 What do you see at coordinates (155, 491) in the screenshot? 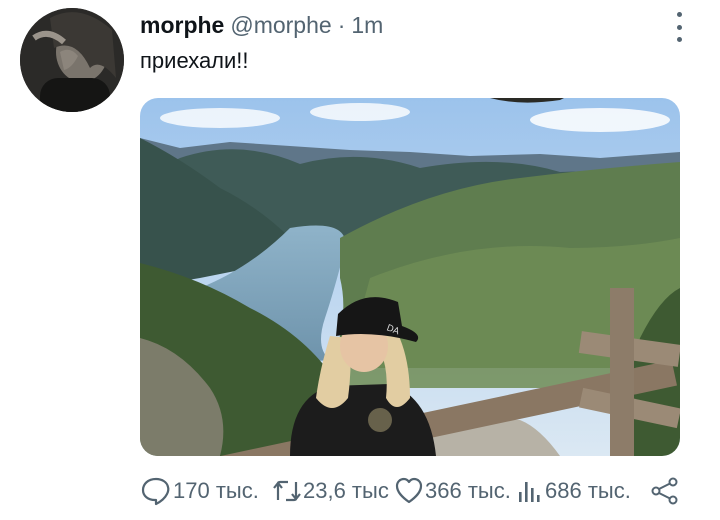
I see `speech-bubble-icon` at bounding box center [155, 491].